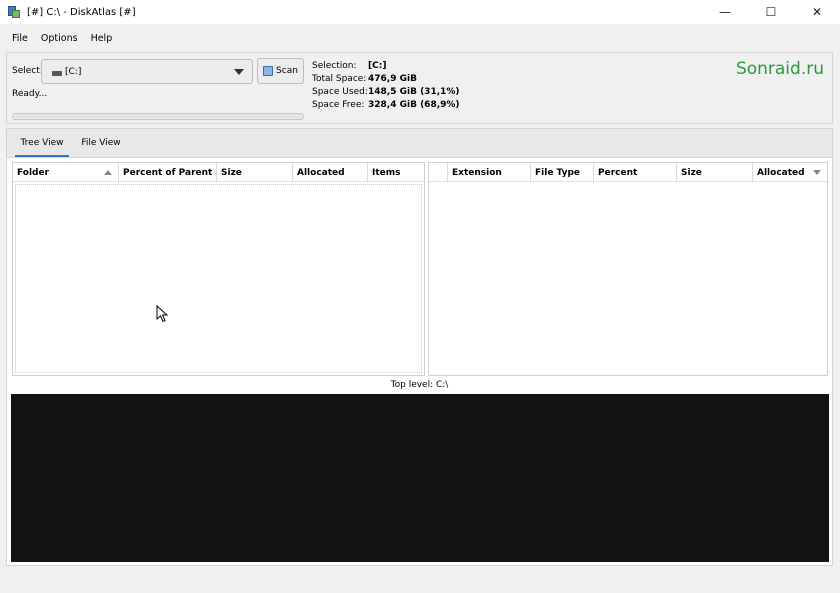  Describe the element at coordinates (57, 73) in the screenshot. I see `drive-icon` at that location.